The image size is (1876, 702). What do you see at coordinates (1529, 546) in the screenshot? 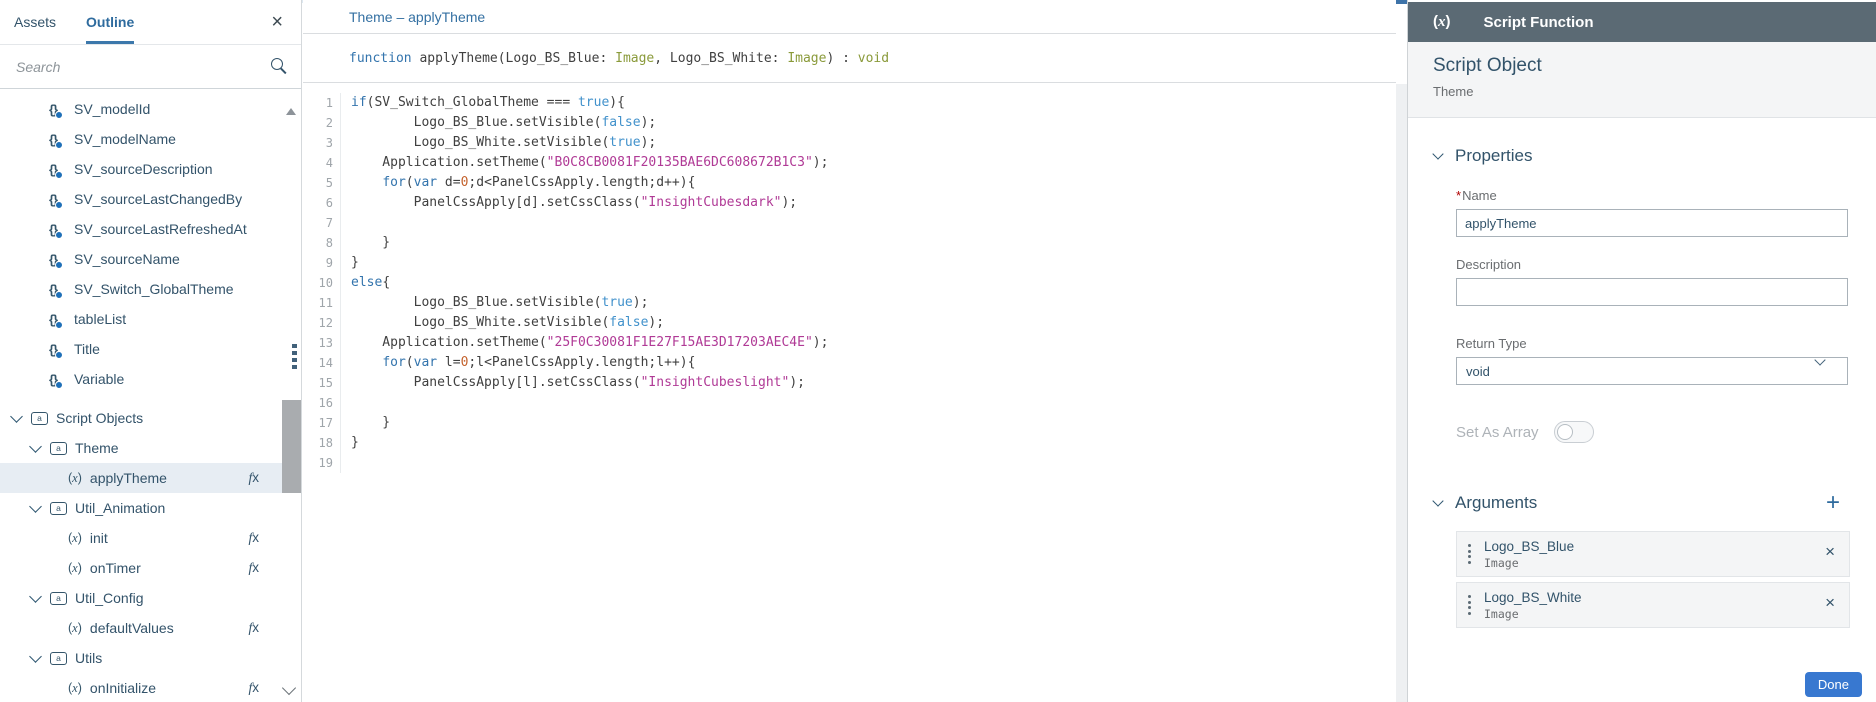
I see `argument-name: Logo_BS_Blue` at bounding box center [1529, 546].